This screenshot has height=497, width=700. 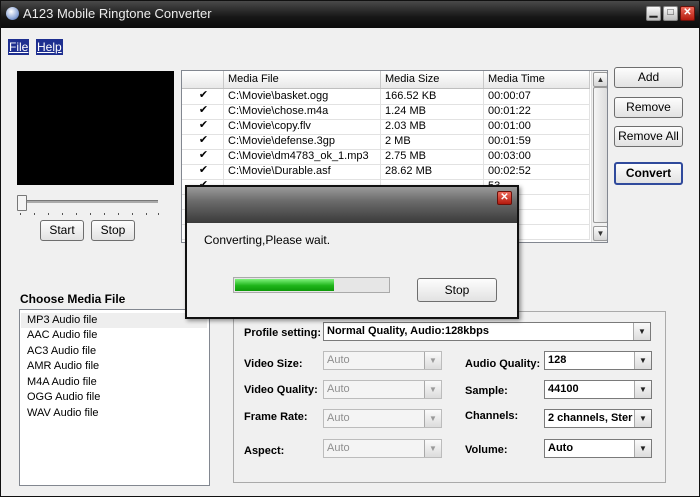 I want to click on window-title: A123 Mobile Ringtone Converter, so click(x=117, y=13).